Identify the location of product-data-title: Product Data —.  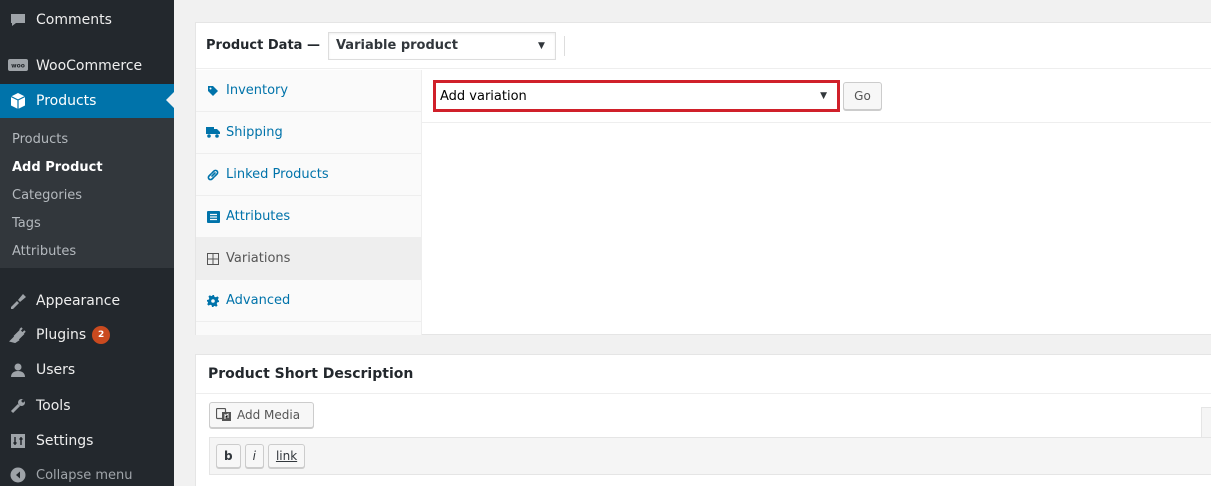
(263, 45).